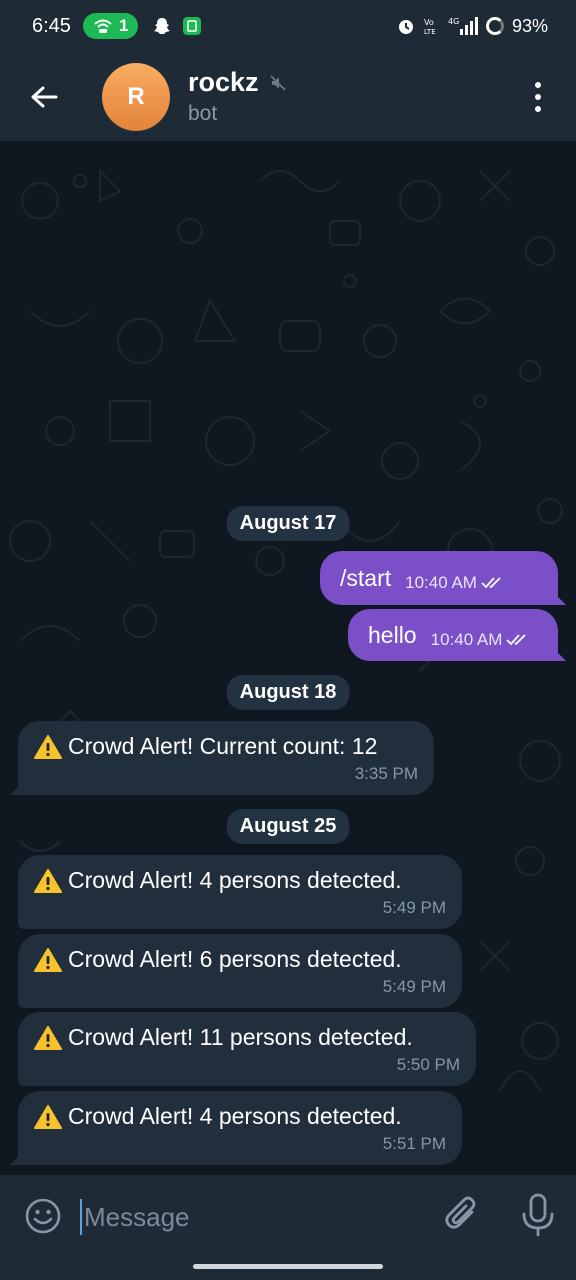 This screenshot has height=1280, width=576. I want to click on svg-text: Vo, so click(429, 22).